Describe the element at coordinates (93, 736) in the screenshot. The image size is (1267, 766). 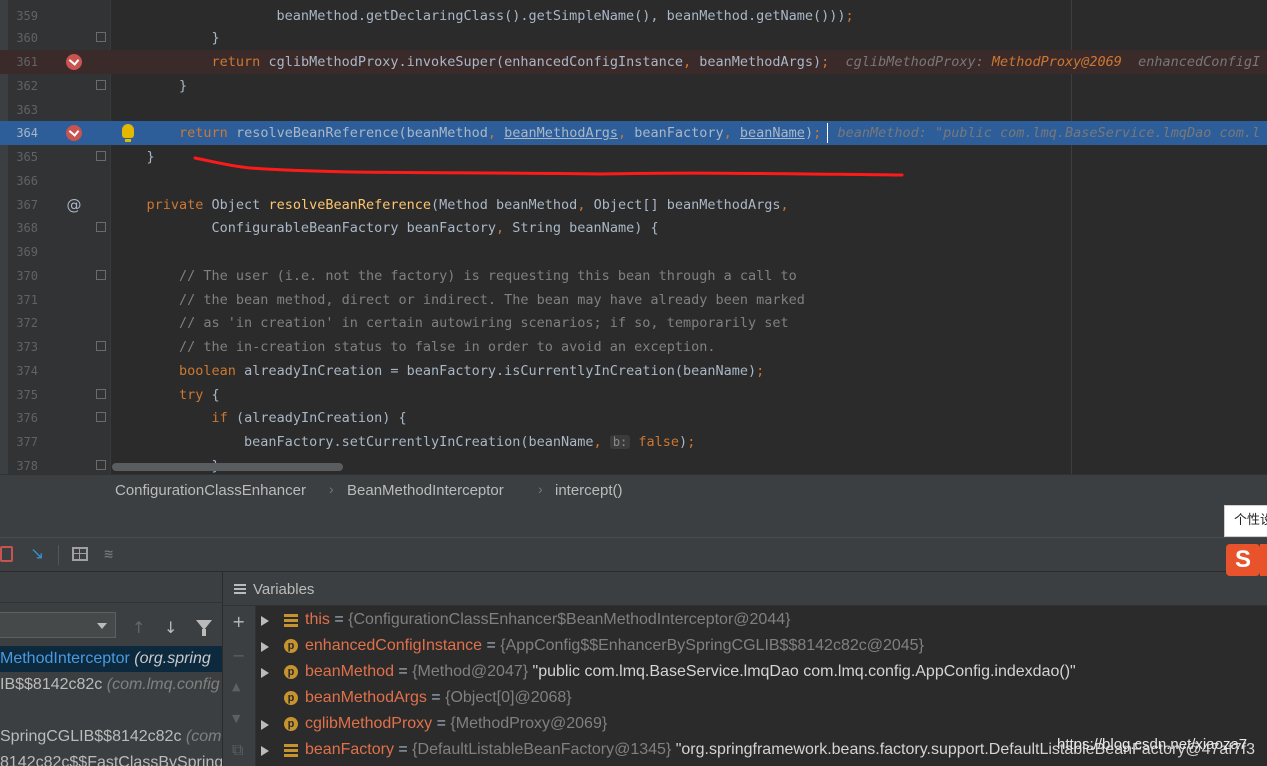
I see `frame-method: SpringCGLIB$$8142c82c` at that location.